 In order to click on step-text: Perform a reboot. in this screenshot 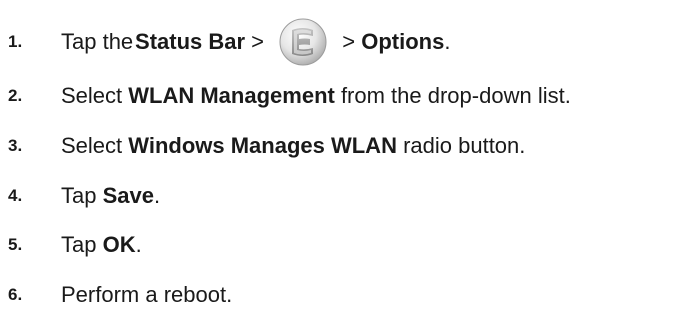, I will do `click(147, 294)`.